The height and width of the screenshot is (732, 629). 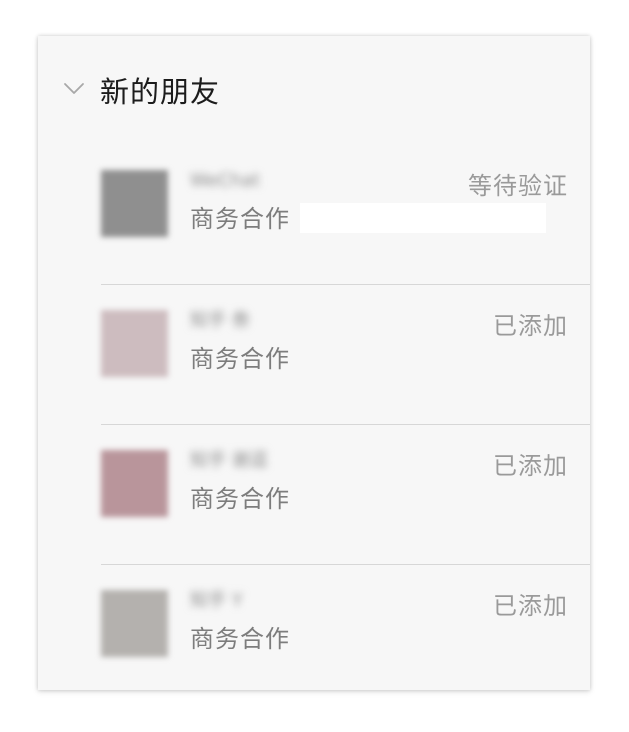 What do you see at coordinates (314, 91) in the screenshot?
I see `new-friends-section-header: 新的朋友` at bounding box center [314, 91].